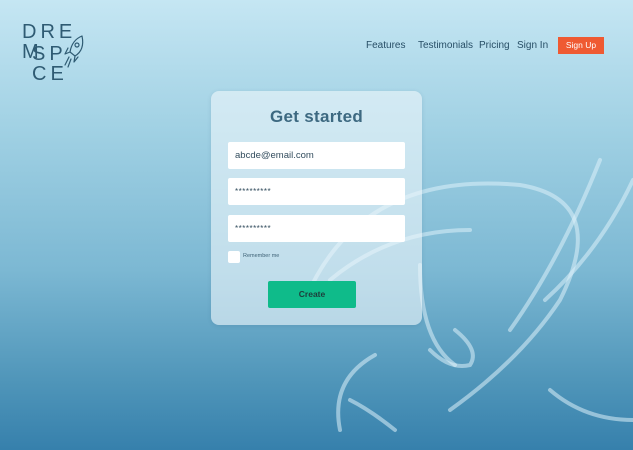 This screenshot has width=633, height=450. Describe the element at coordinates (385, 45) in the screenshot. I see `nav-link-features: Features` at that location.